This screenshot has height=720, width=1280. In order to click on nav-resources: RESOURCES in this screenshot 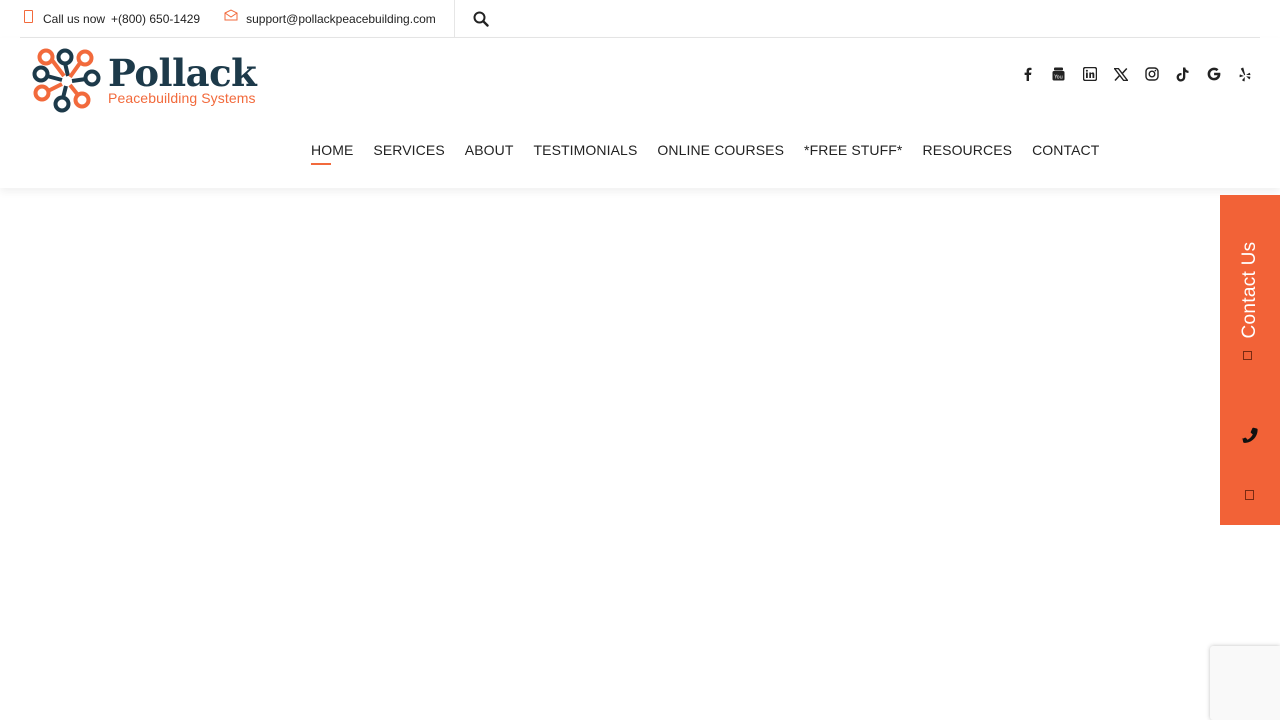, I will do `click(967, 150)`.